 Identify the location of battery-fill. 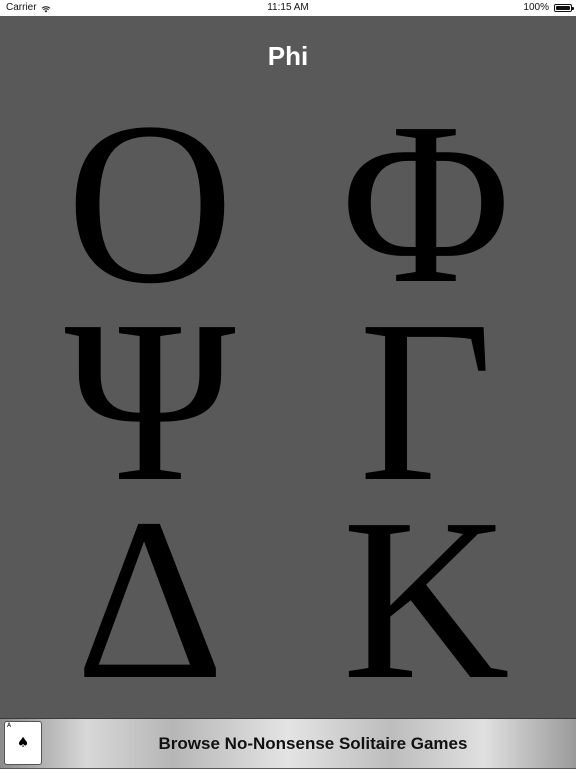
(563, 8).